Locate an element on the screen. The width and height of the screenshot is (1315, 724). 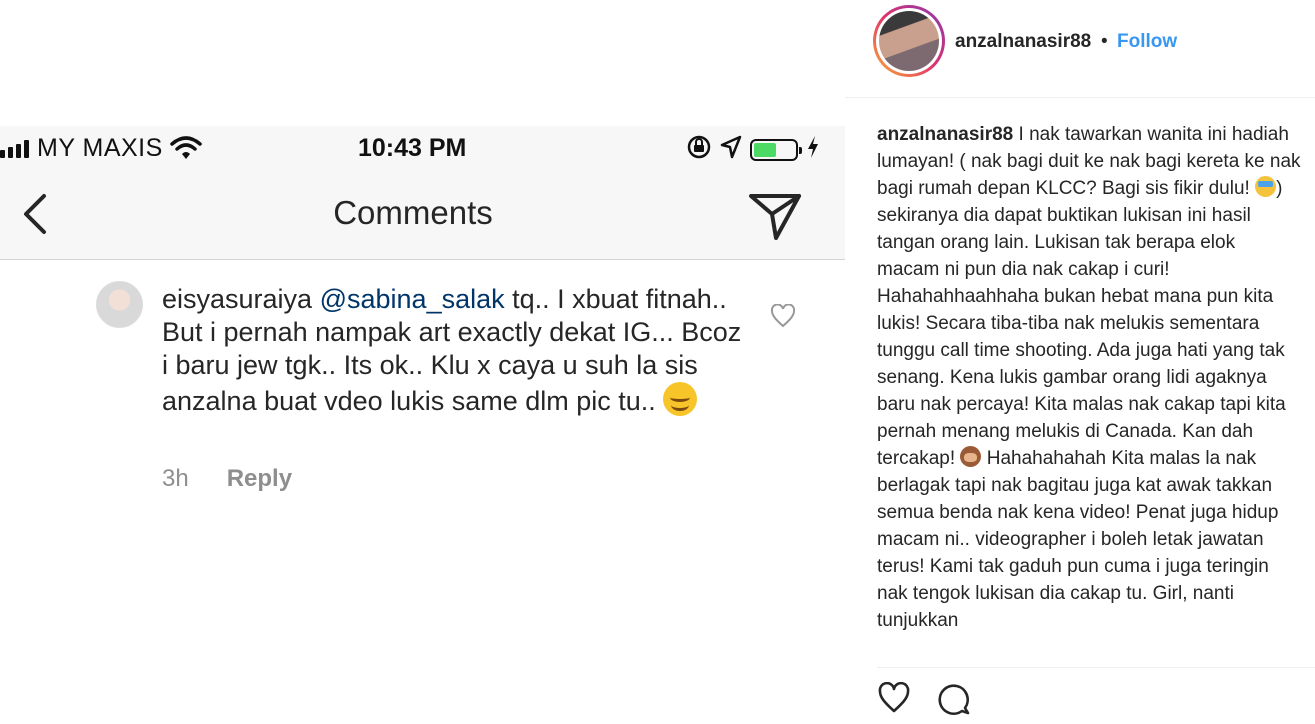
wifi-icon is located at coordinates (186, 150).